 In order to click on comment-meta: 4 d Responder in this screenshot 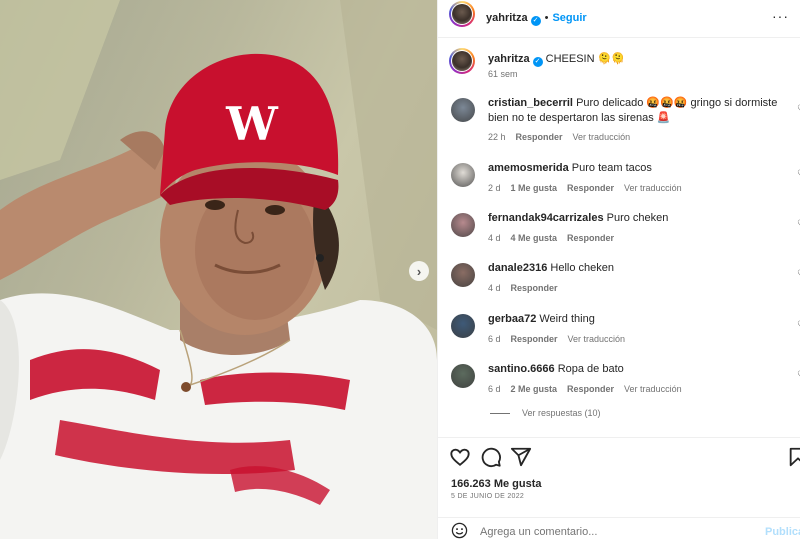, I will do `click(528, 288)`.